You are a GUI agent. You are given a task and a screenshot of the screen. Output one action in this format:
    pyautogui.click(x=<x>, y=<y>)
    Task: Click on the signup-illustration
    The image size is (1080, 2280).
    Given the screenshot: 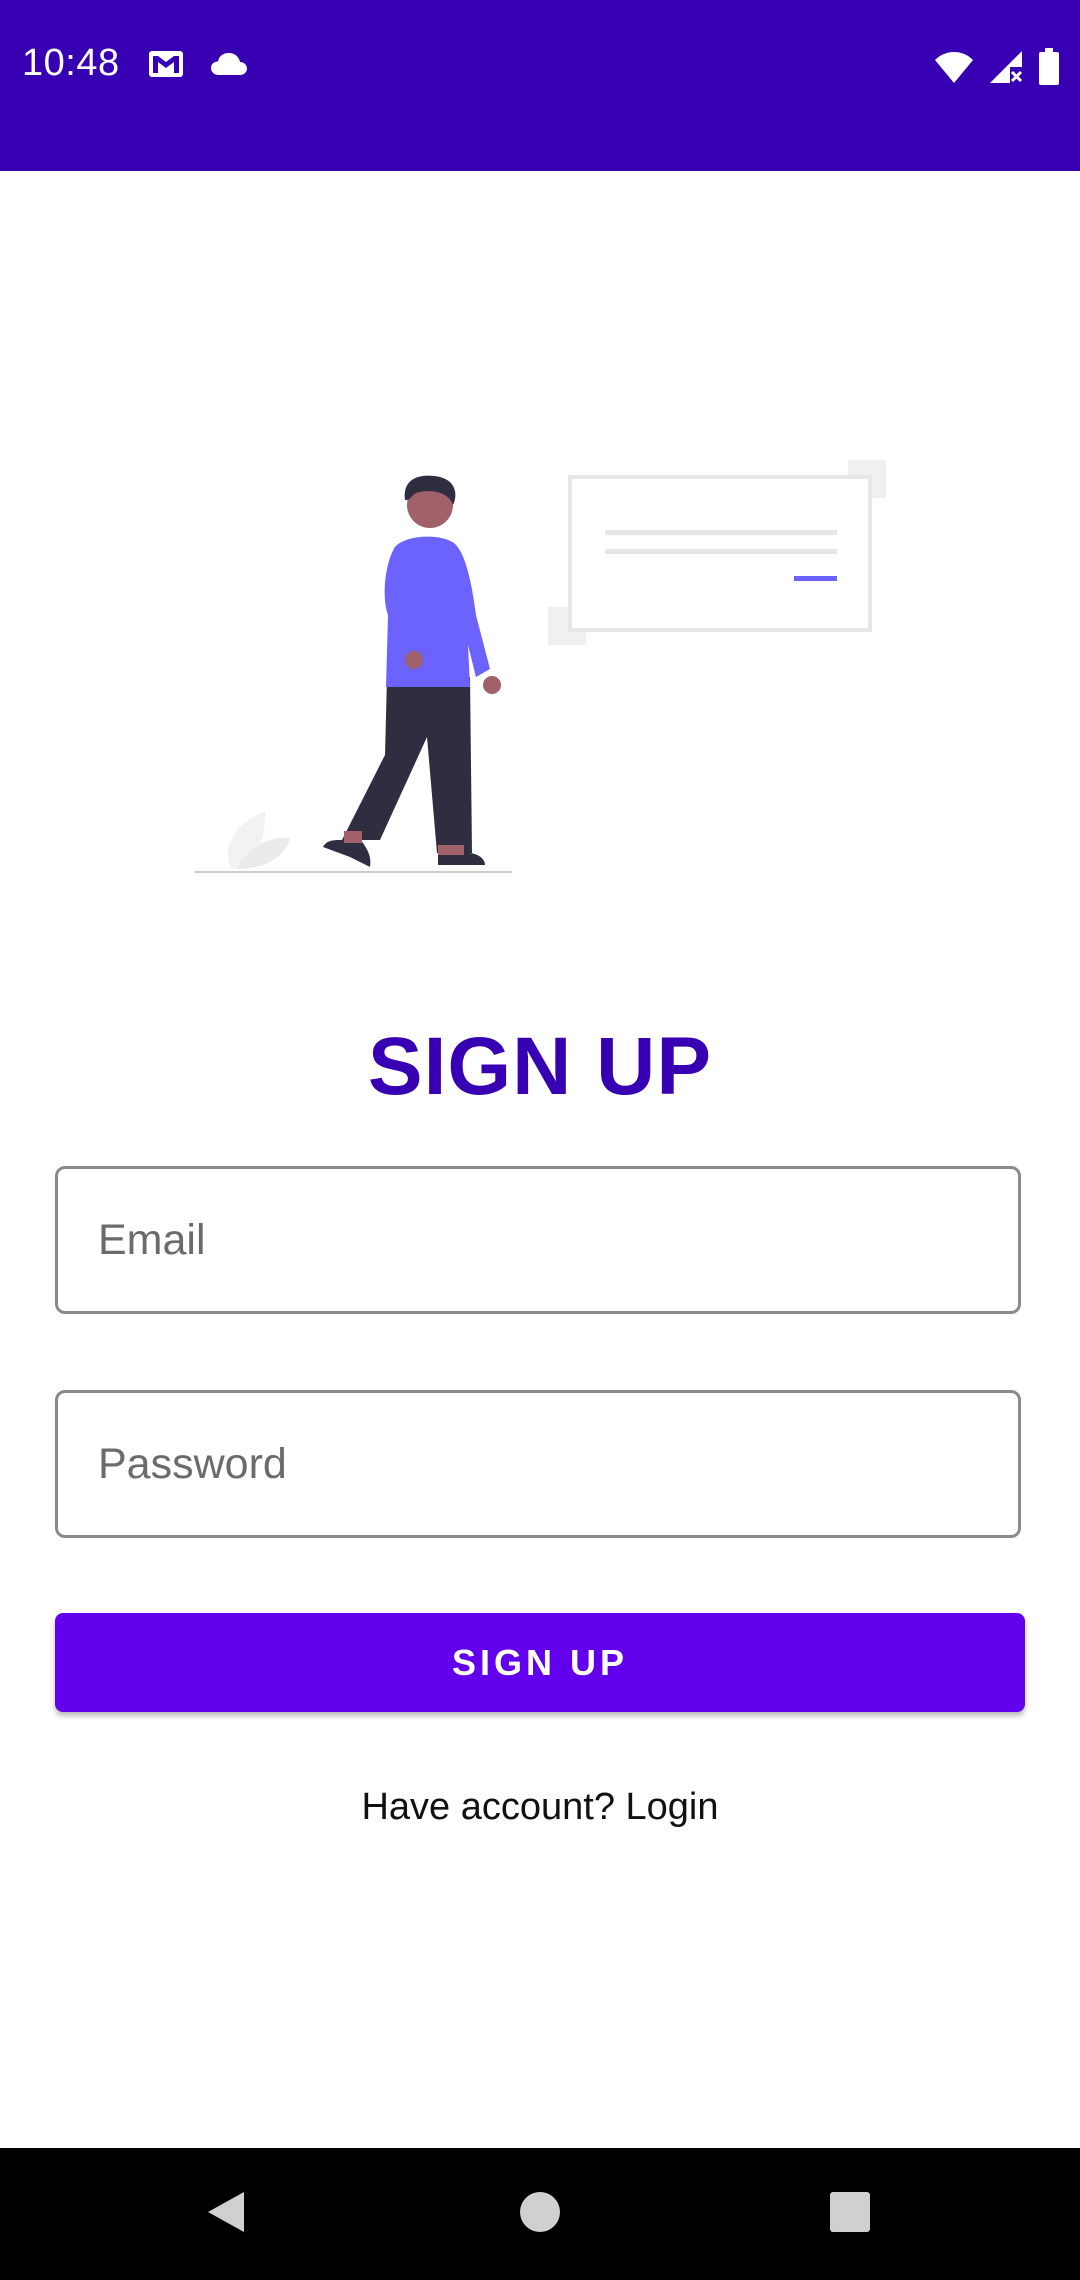 What is the action you would take?
    pyautogui.click(x=540, y=665)
    